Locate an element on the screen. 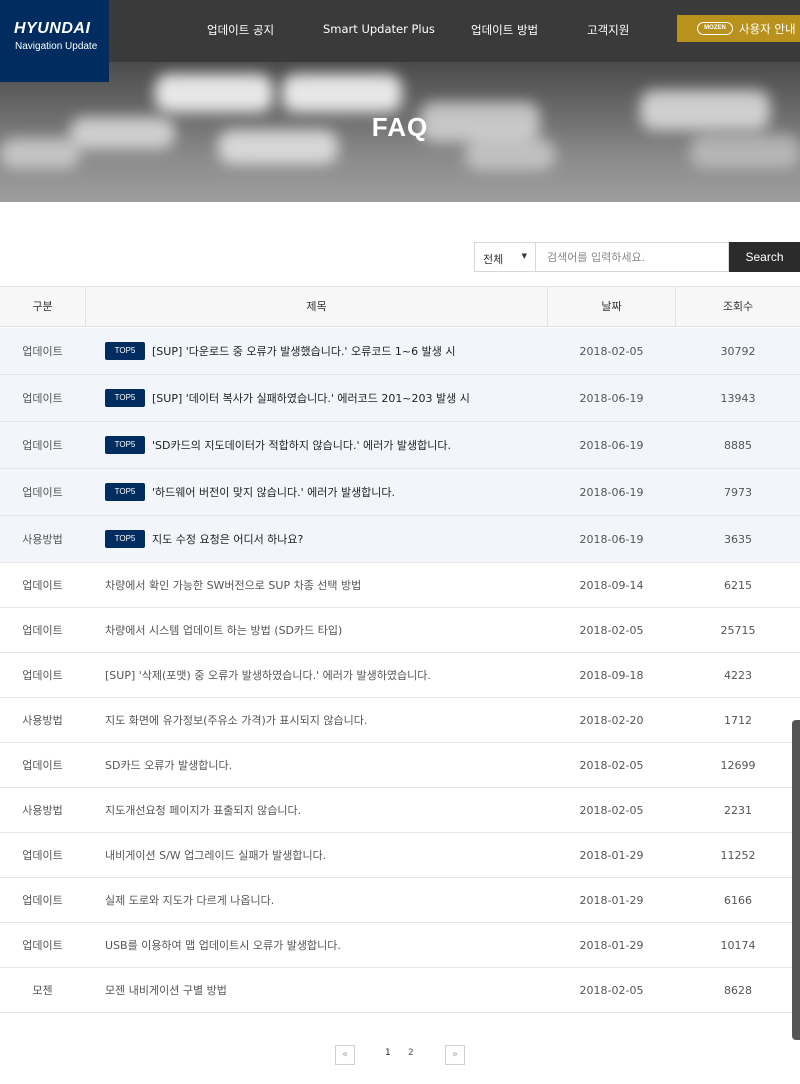  table-row: 모젠 모젠 내비게이션 구별 방법 2018-02-05 8628 is located at coordinates (400, 990).